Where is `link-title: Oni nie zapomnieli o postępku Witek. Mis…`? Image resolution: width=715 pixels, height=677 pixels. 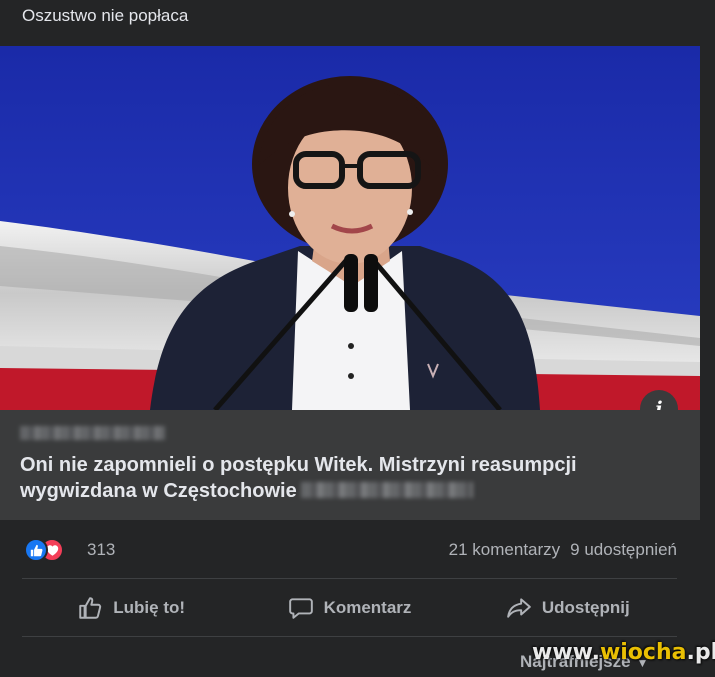
link-title: Oni nie zapomnieli o postępku Witek. Mis… is located at coordinates (350, 478).